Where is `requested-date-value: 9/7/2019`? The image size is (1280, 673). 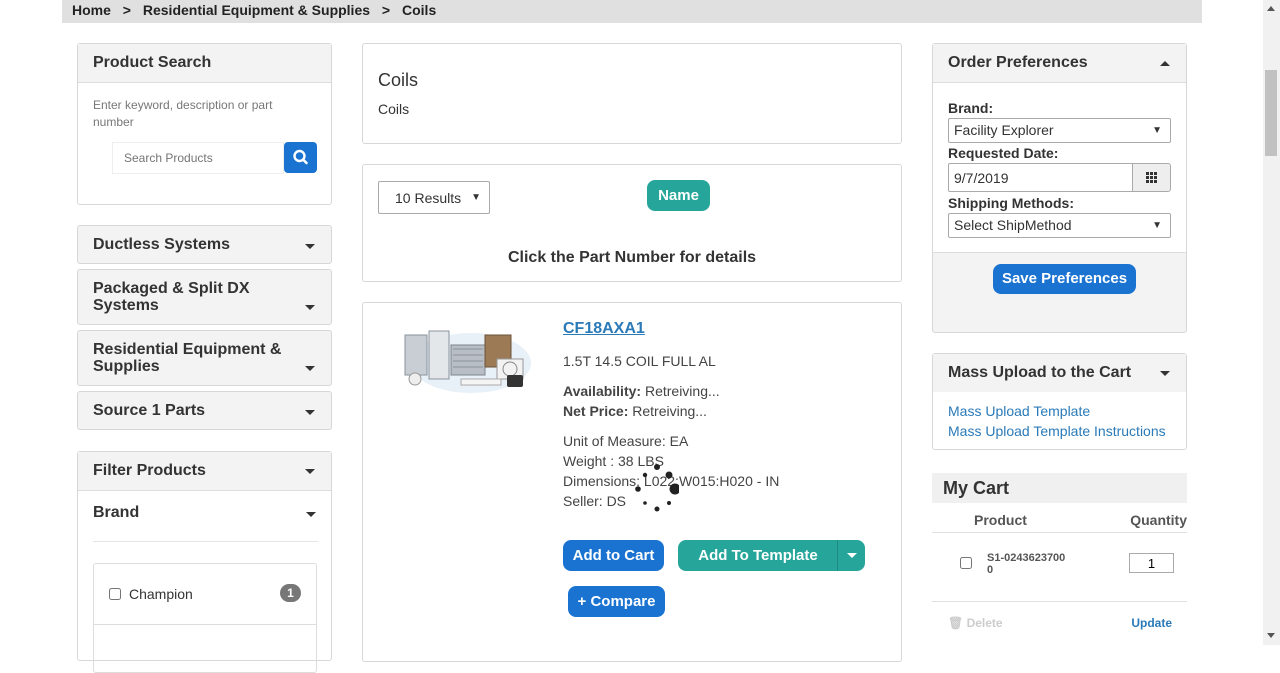 requested-date-value: 9/7/2019 is located at coordinates (981, 178).